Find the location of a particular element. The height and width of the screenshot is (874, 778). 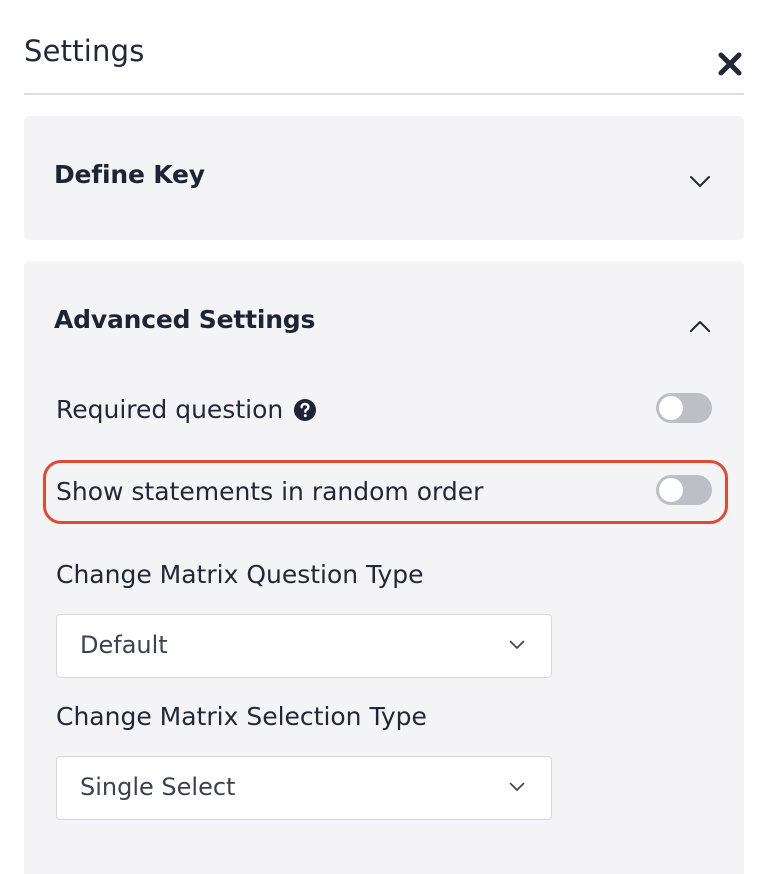

header-divider is located at coordinates (384, 94).